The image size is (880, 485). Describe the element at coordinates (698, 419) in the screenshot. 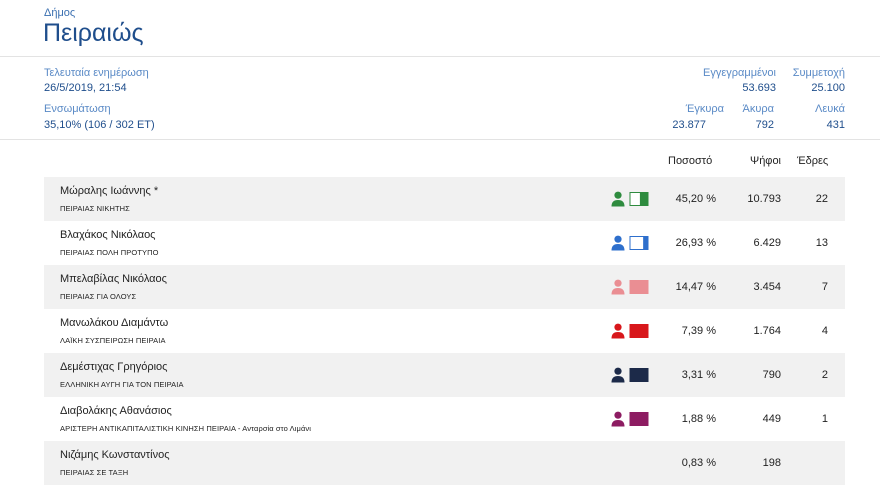

I see `vote-percent: 1,88 %` at that location.